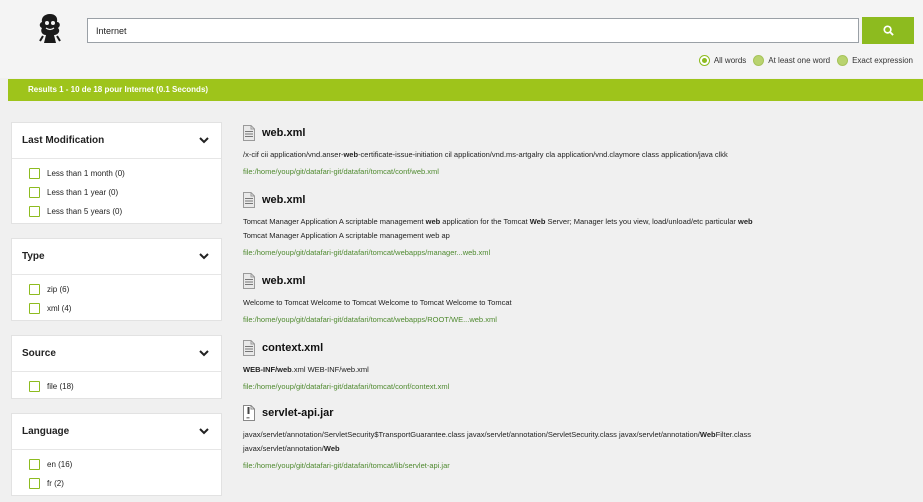  Describe the element at coordinates (85, 211) in the screenshot. I see `facet-option-label: Less than 5 years (0)` at that location.